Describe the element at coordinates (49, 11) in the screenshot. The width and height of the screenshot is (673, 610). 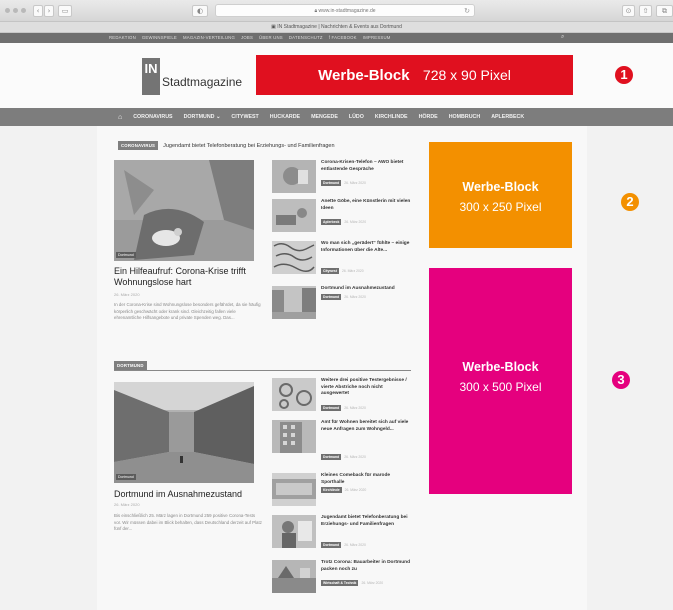
I see `forward-arrow-icon: ›` at that location.